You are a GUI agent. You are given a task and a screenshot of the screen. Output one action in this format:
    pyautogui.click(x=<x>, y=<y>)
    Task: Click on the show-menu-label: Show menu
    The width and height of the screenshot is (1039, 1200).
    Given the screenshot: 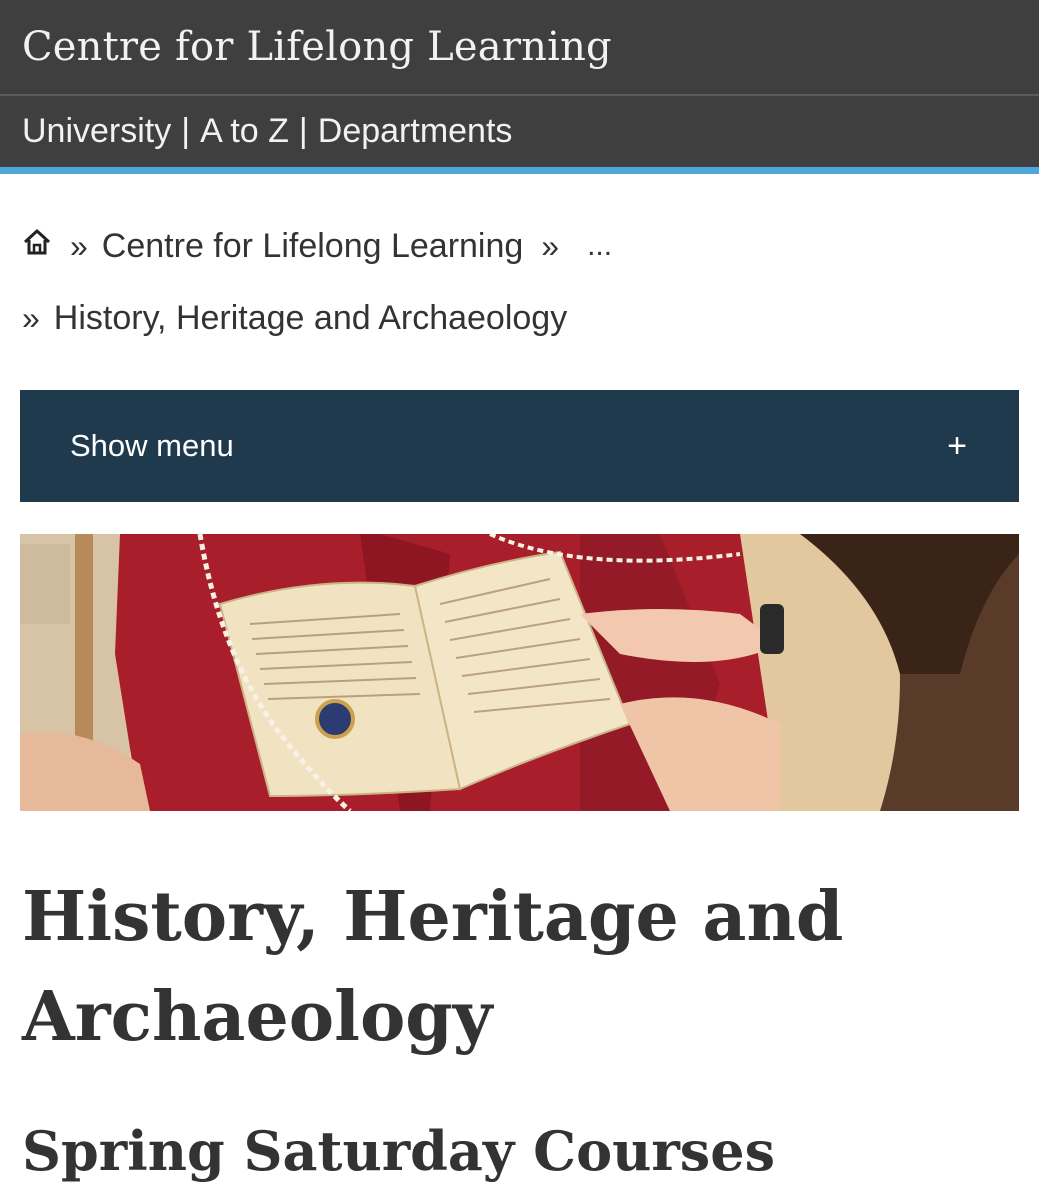 What is the action you would take?
    pyautogui.click(x=152, y=445)
    